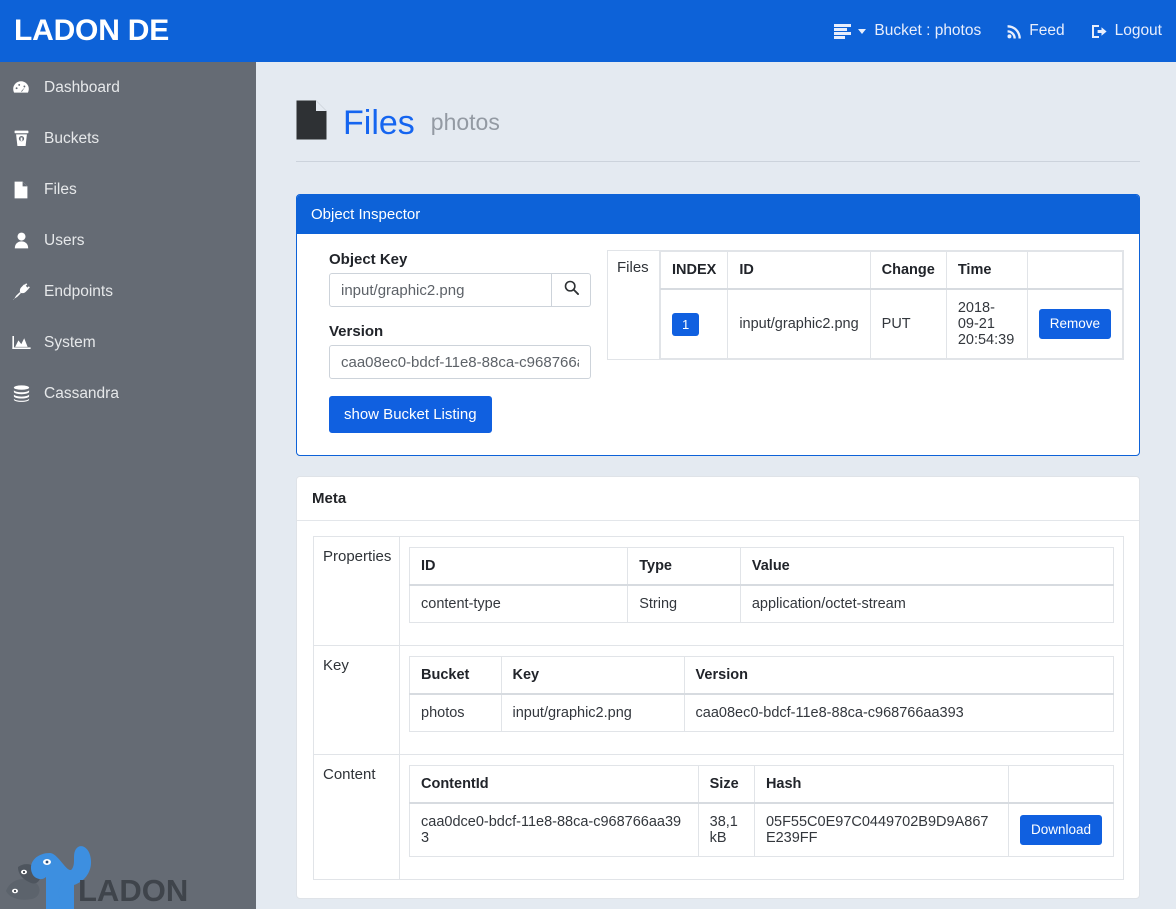 The height and width of the screenshot is (909, 1176). Describe the element at coordinates (455, 676) in the screenshot. I see `key-col-bucket: Bucket` at that location.